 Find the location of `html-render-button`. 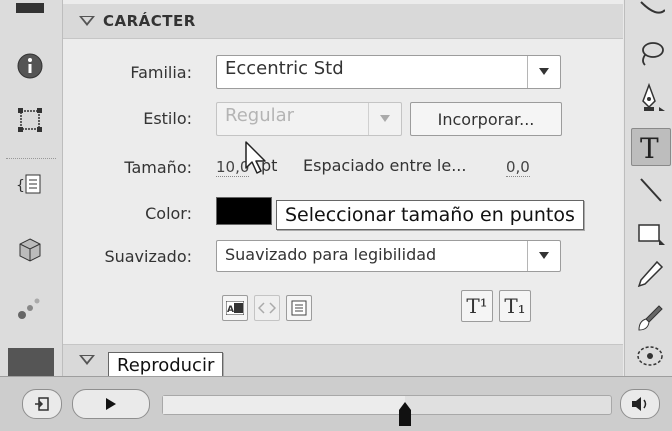

html-render-button is located at coordinates (267, 308).